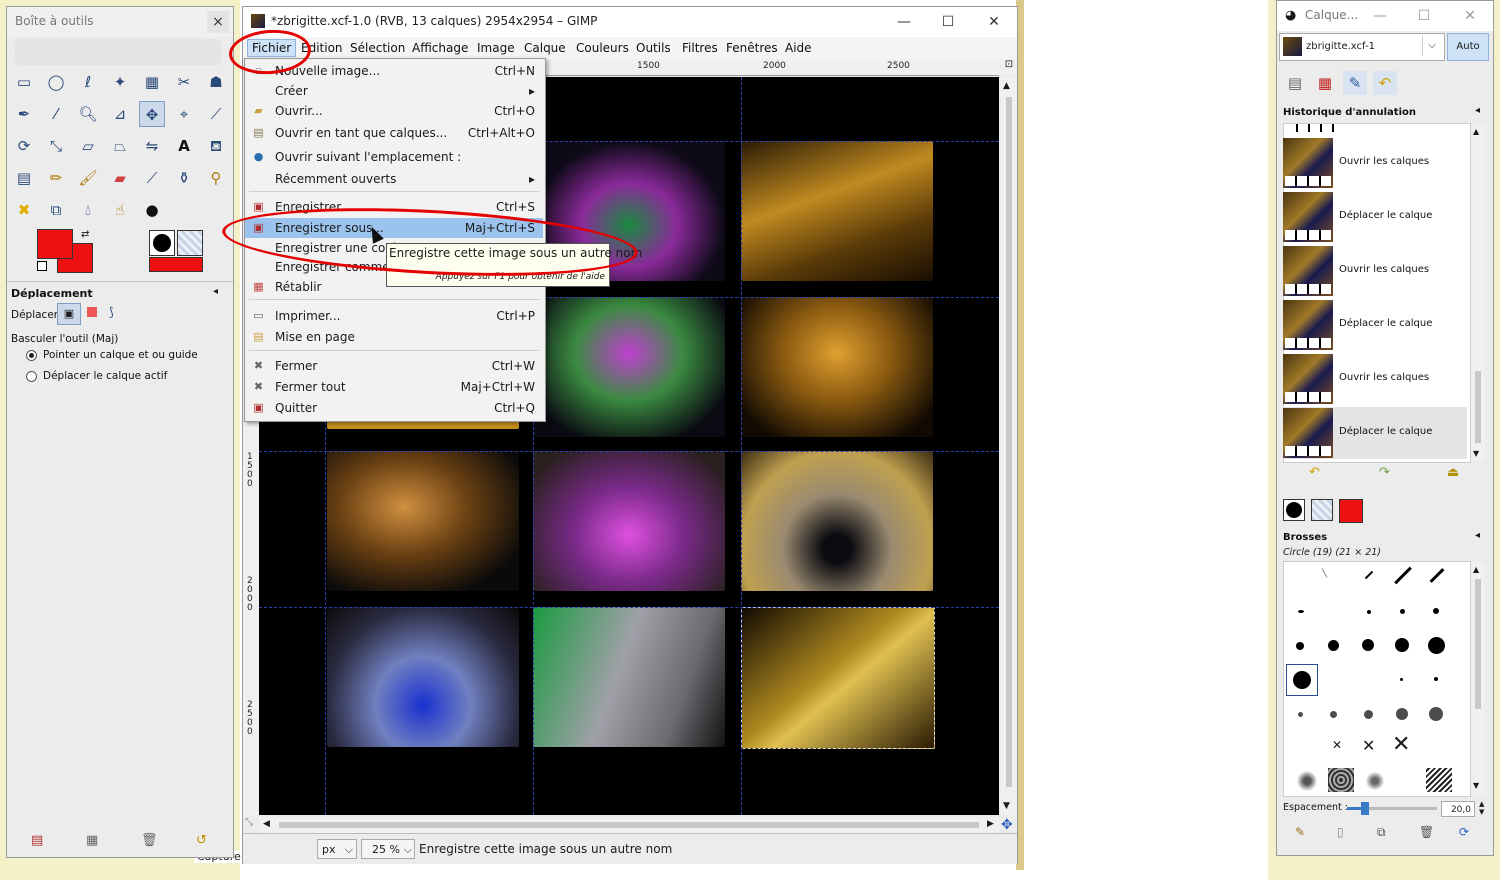 The image size is (1500, 880). What do you see at coordinates (1481, 808) in the screenshot?
I see `spin-buttons-icon: ▲ ▼` at bounding box center [1481, 808].